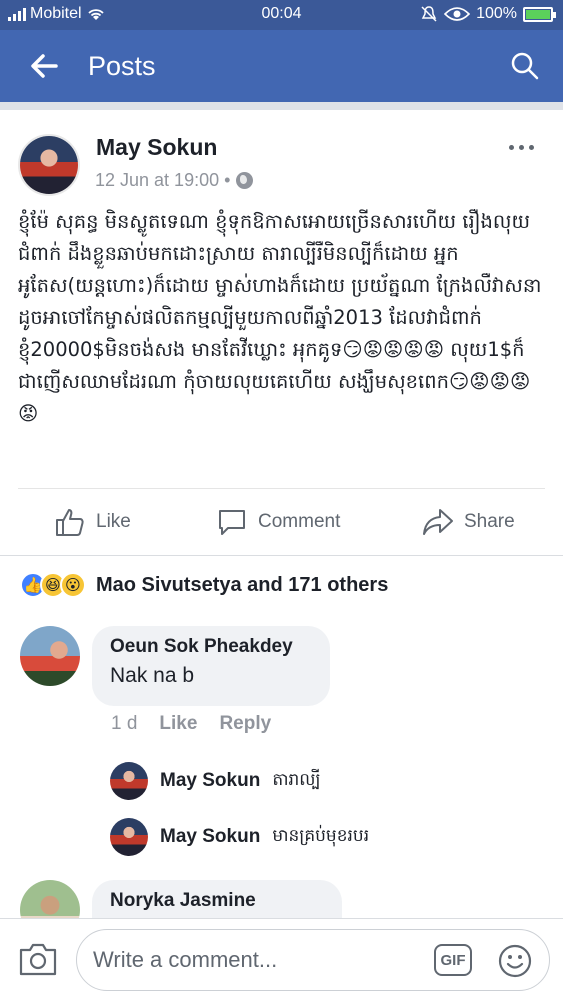 The image size is (563, 1000). Describe the element at coordinates (438, 522) in the screenshot. I see `share-icon` at that location.